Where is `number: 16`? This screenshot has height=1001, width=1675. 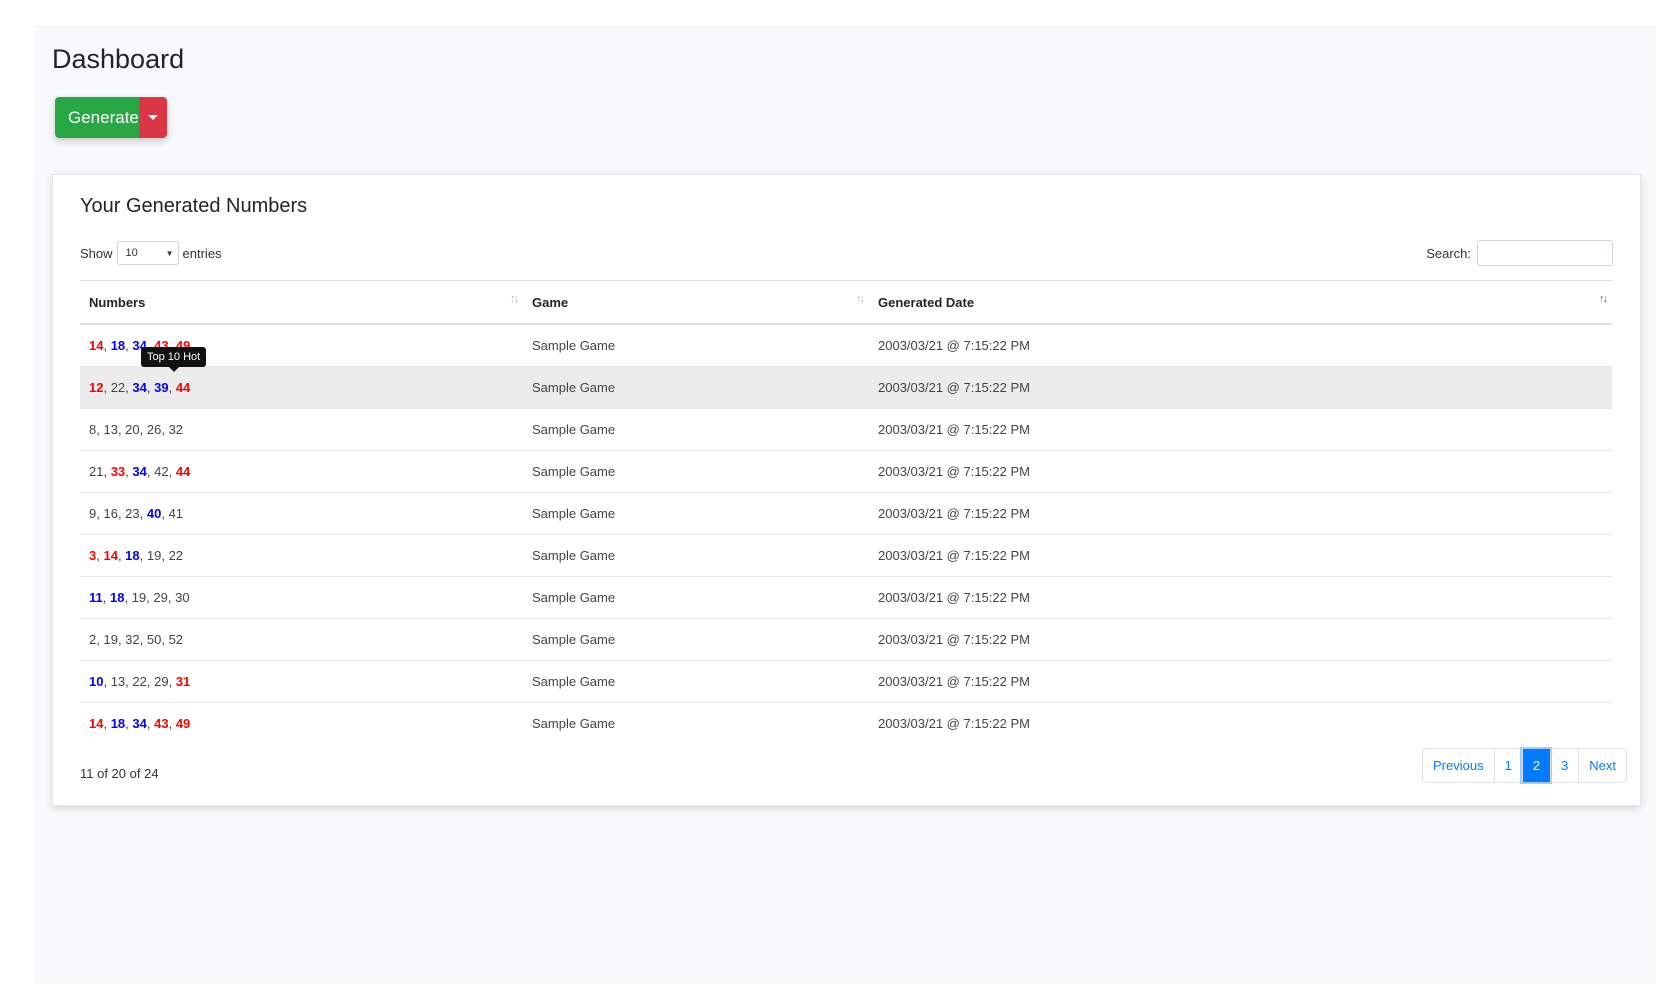 number: 16 is located at coordinates (110, 513).